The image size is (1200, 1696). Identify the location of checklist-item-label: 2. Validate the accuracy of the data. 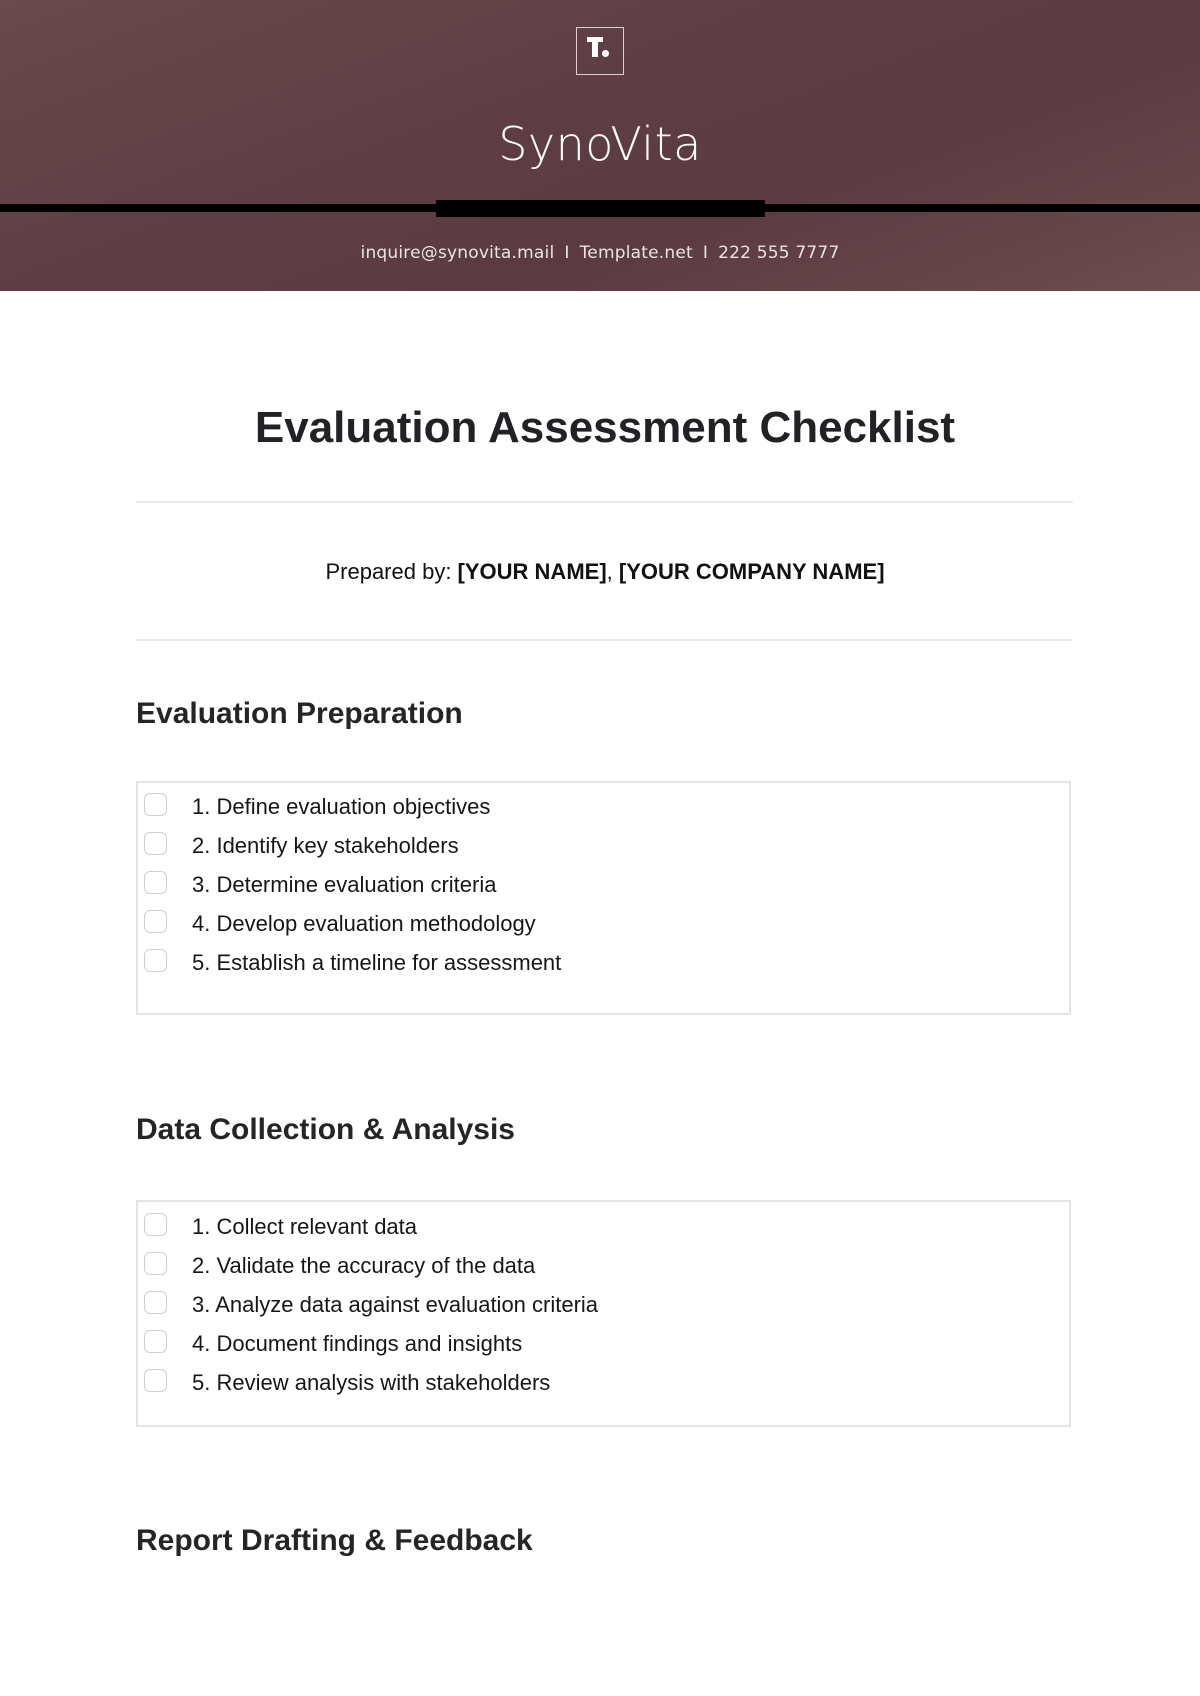
(364, 1265).